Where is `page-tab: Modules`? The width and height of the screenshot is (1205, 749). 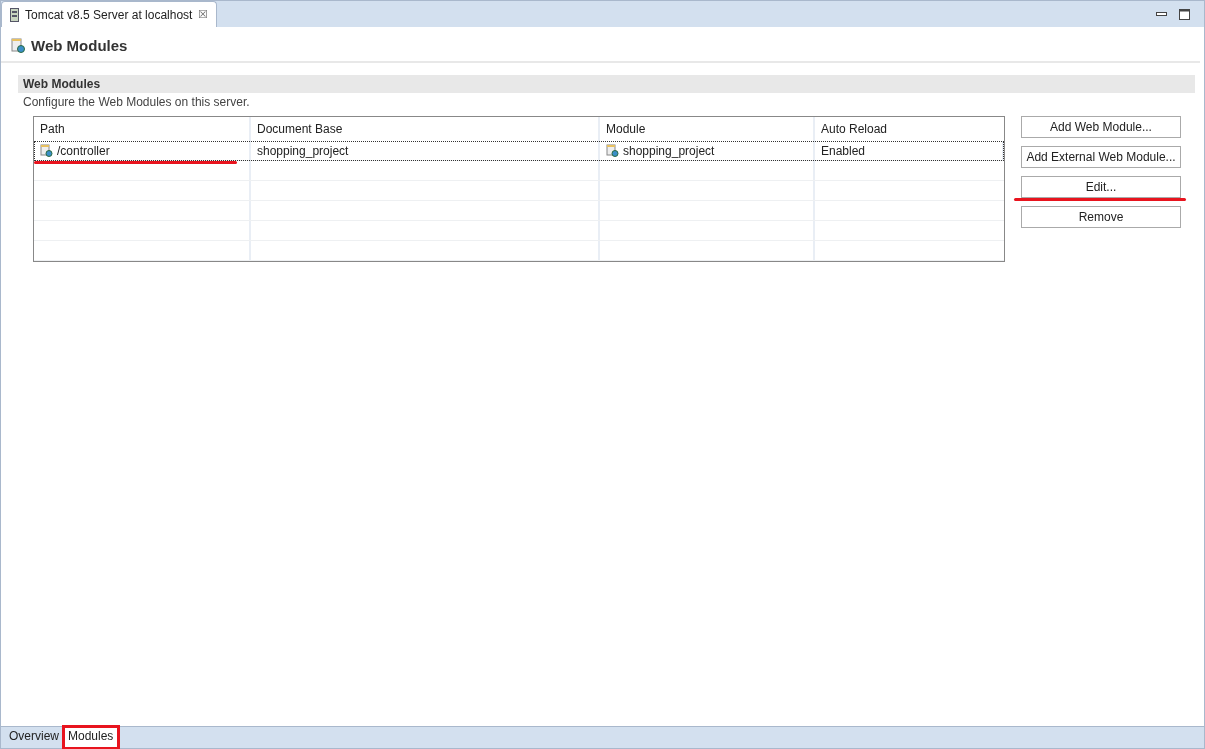 page-tab: Modules is located at coordinates (91, 737).